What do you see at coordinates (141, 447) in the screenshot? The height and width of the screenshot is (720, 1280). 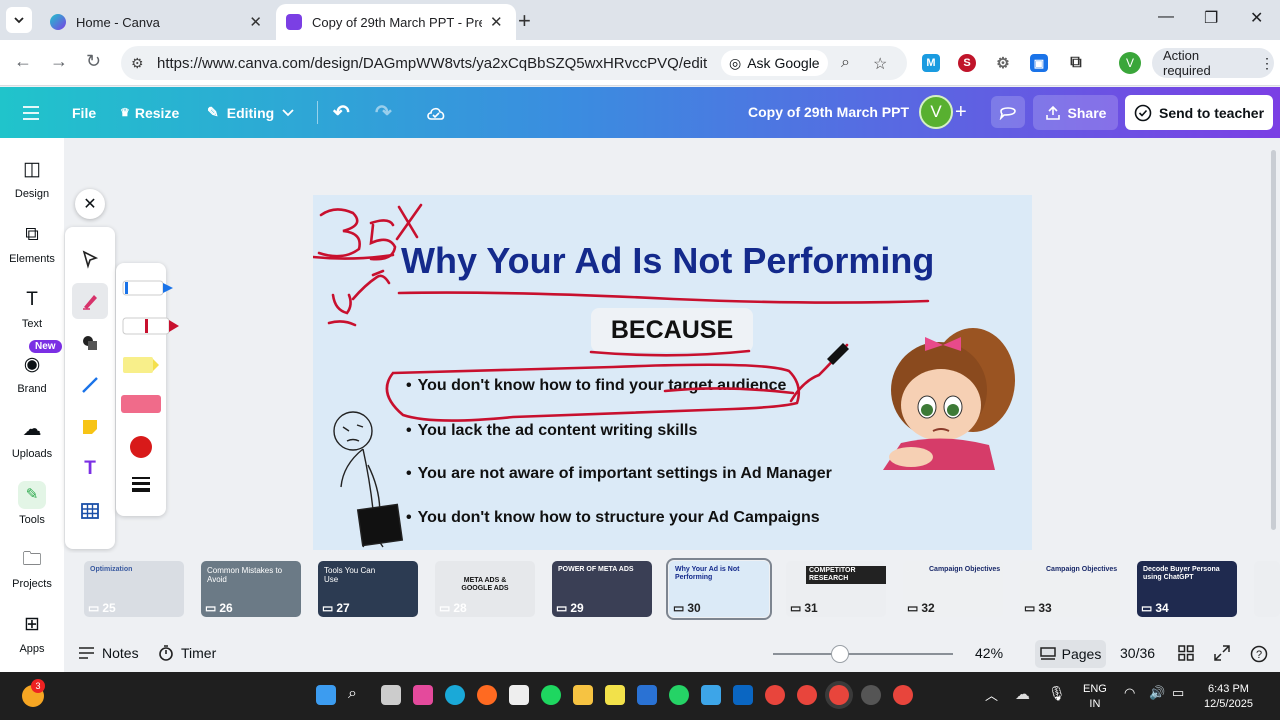 I see `color-swatch-red` at bounding box center [141, 447].